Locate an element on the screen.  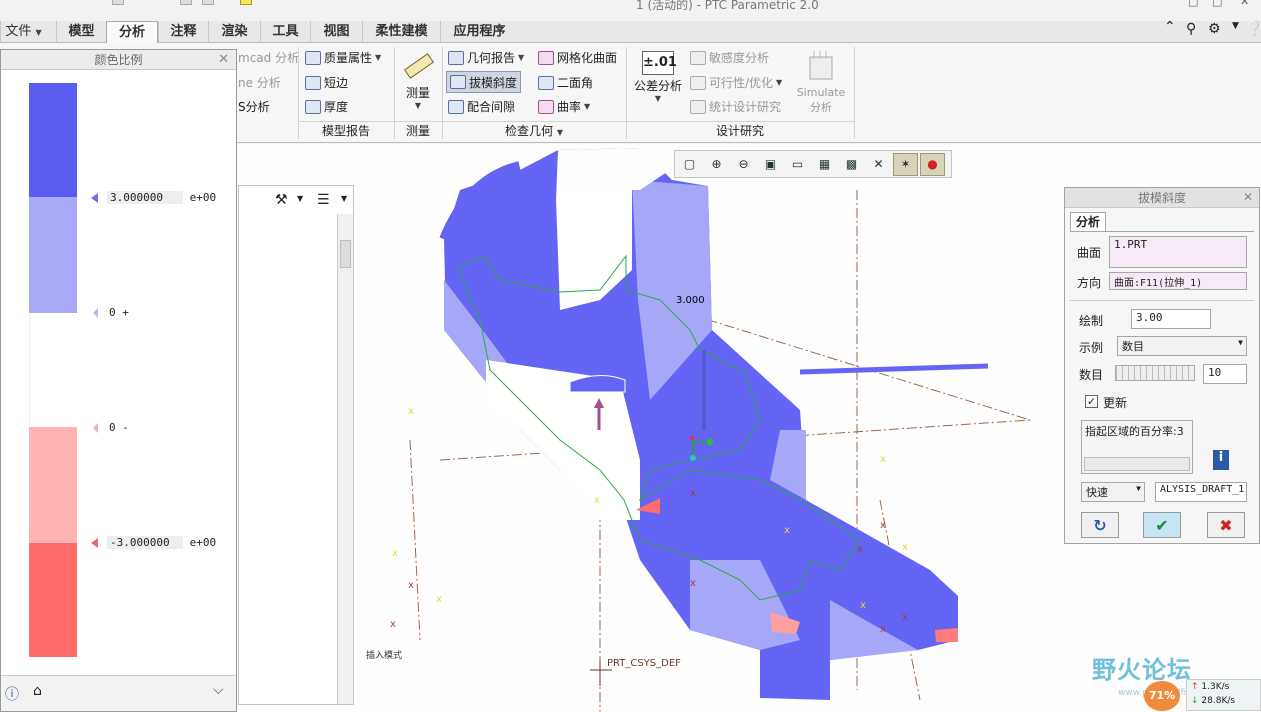
restore-icon: □ is located at coordinates (1217, 4).